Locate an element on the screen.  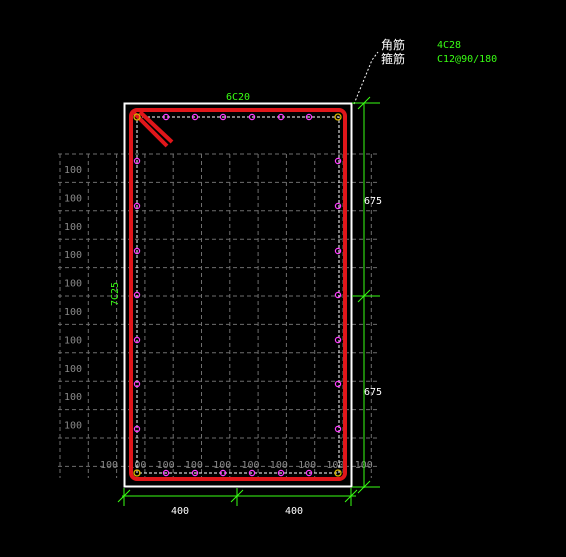
dim-right-upper: 675 is located at coordinates (373, 201).